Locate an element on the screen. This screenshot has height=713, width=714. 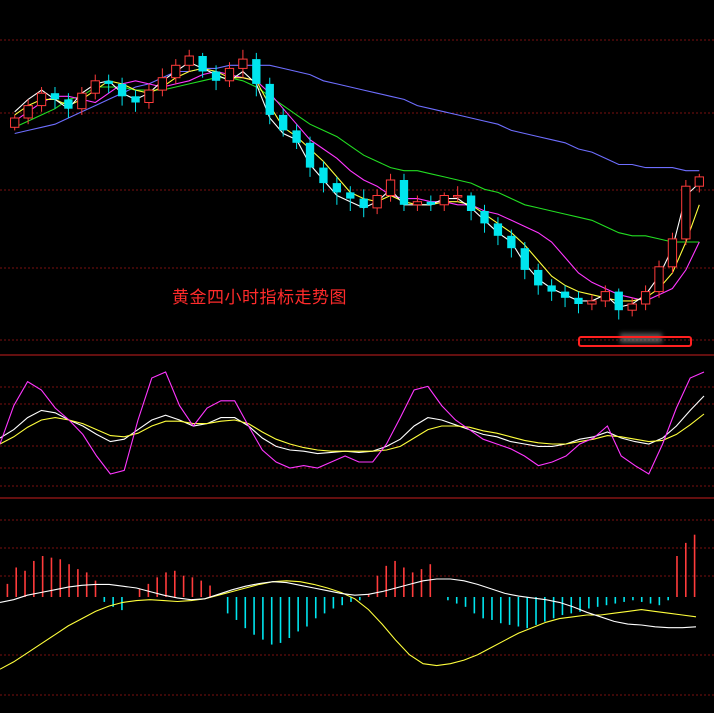
highlight-box is located at coordinates (635, 341).